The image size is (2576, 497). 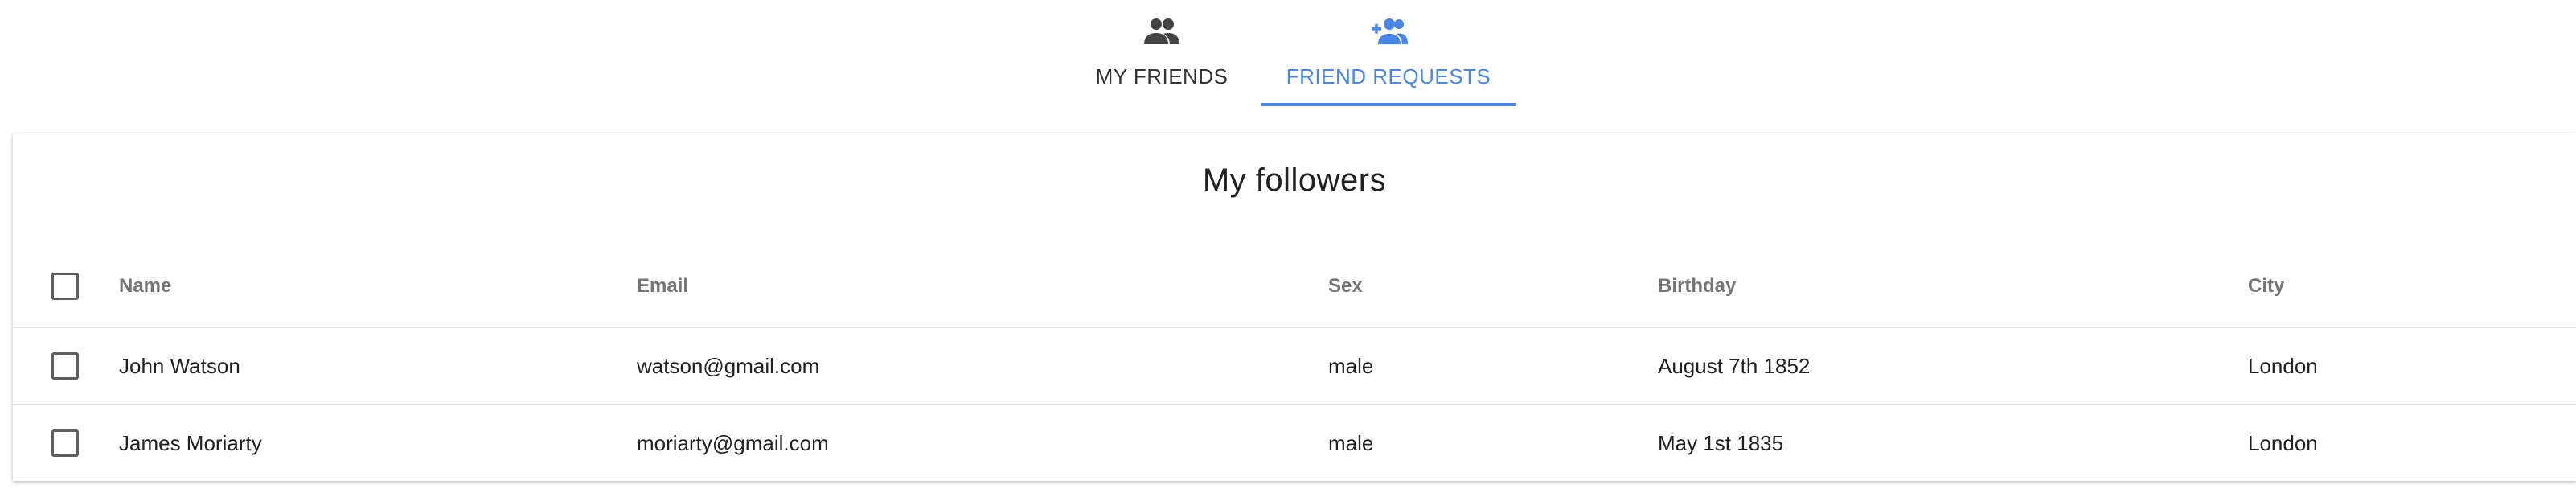 I want to click on column-header-city: City, so click(x=2266, y=286).